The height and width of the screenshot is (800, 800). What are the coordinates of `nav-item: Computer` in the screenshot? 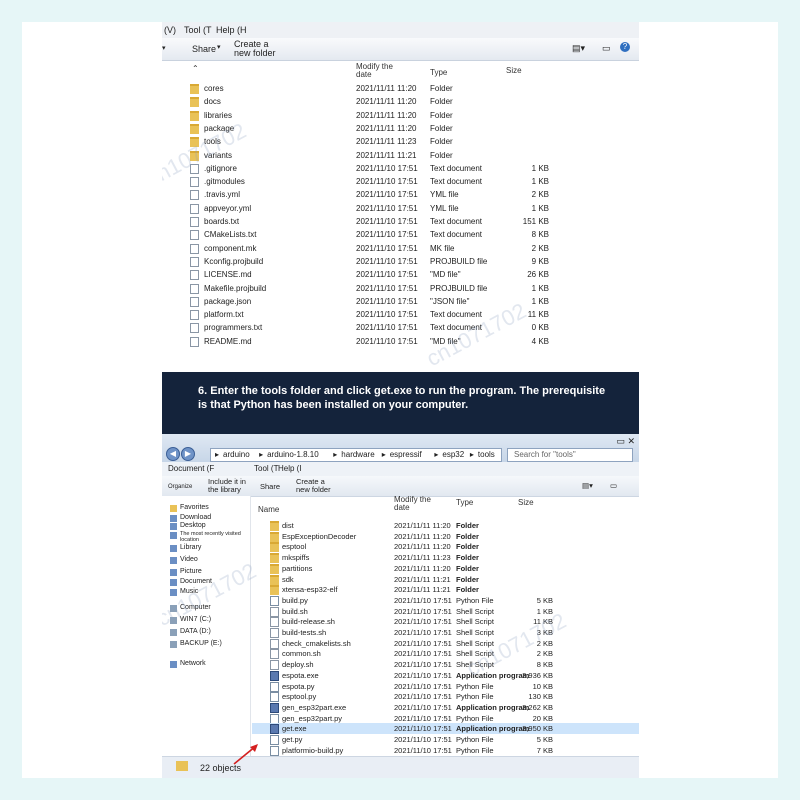 It's located at (195, 607).